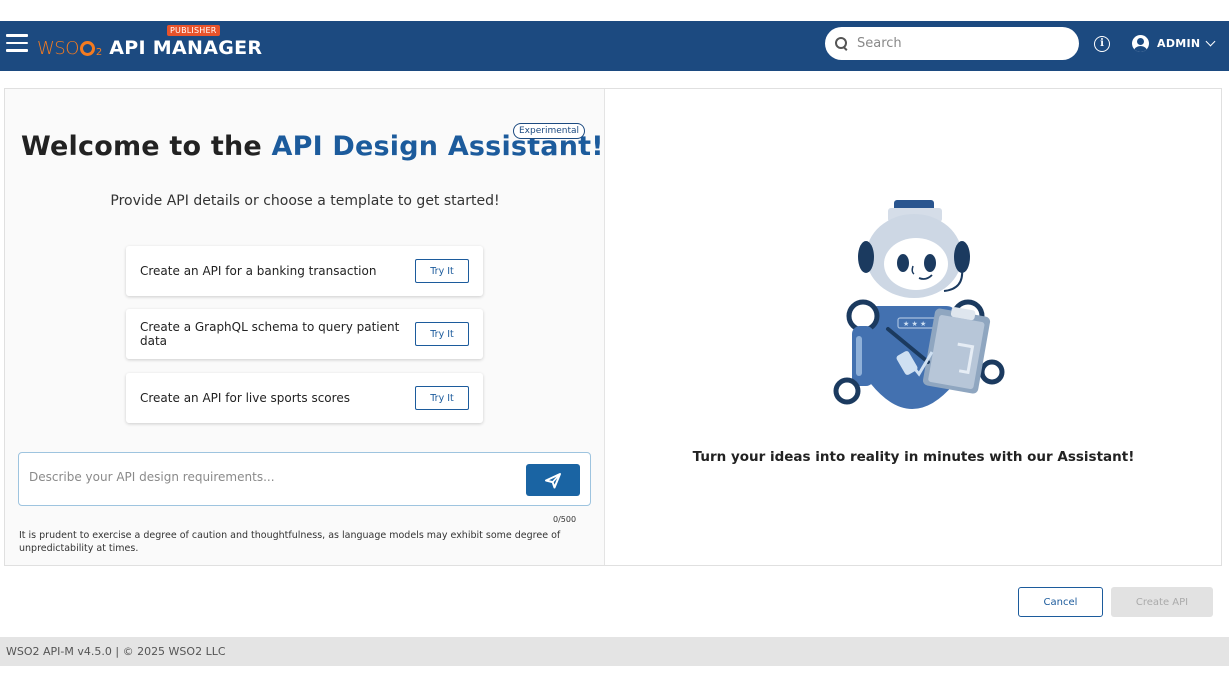 Image resolution: width=1229 pixels, height=684 pixels. Describe the element at coordinates (87, 48) in the screenshot. I see `logo-o-icon` at that location.